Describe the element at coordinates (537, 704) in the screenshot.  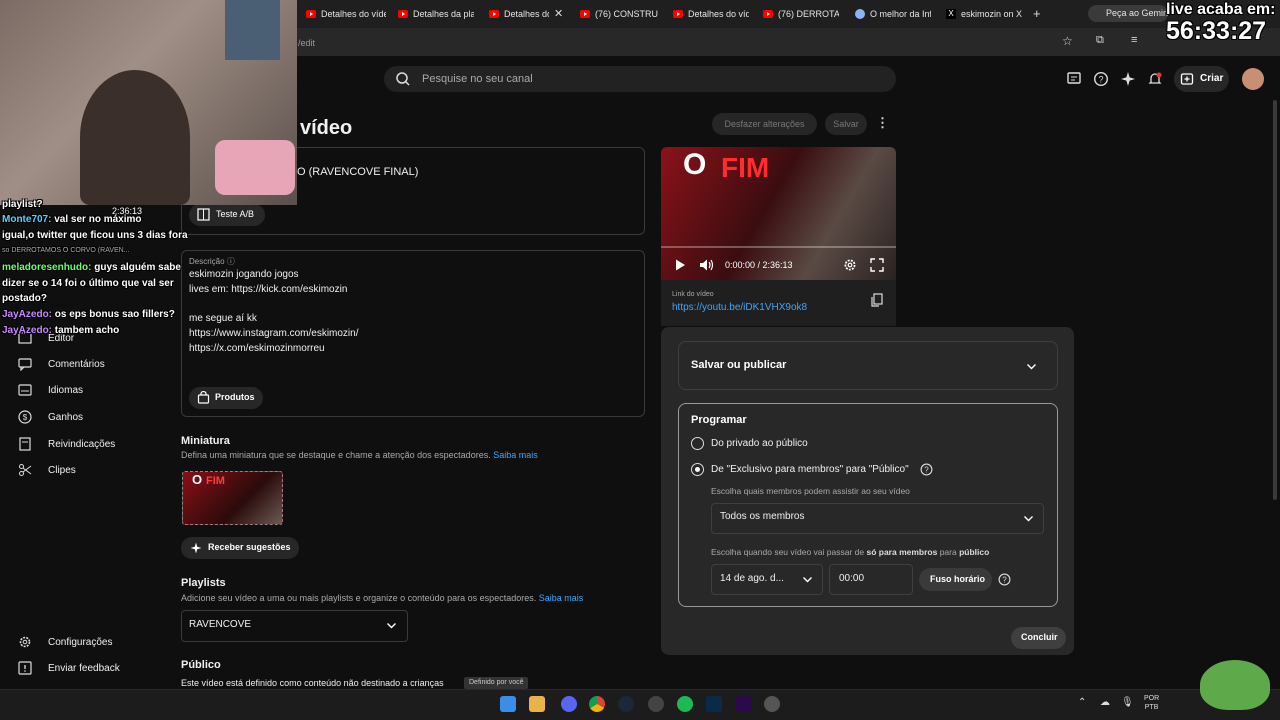
I see `file-explorer-icon` at that location.